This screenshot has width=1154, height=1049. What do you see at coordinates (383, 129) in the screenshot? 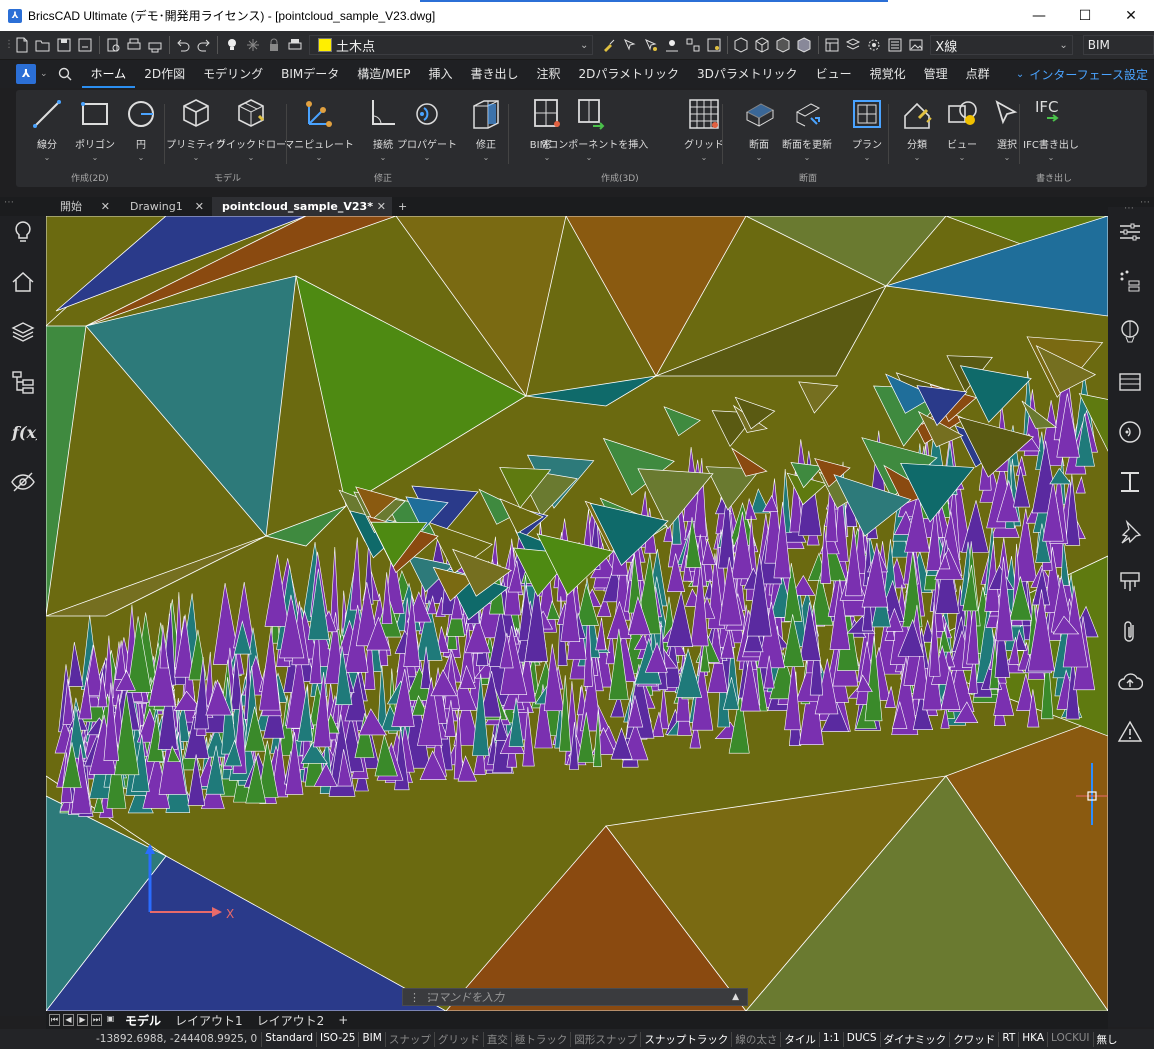
I see `ribbon-tool-6: 接続 ⌄` at bounding box center [383, 129].